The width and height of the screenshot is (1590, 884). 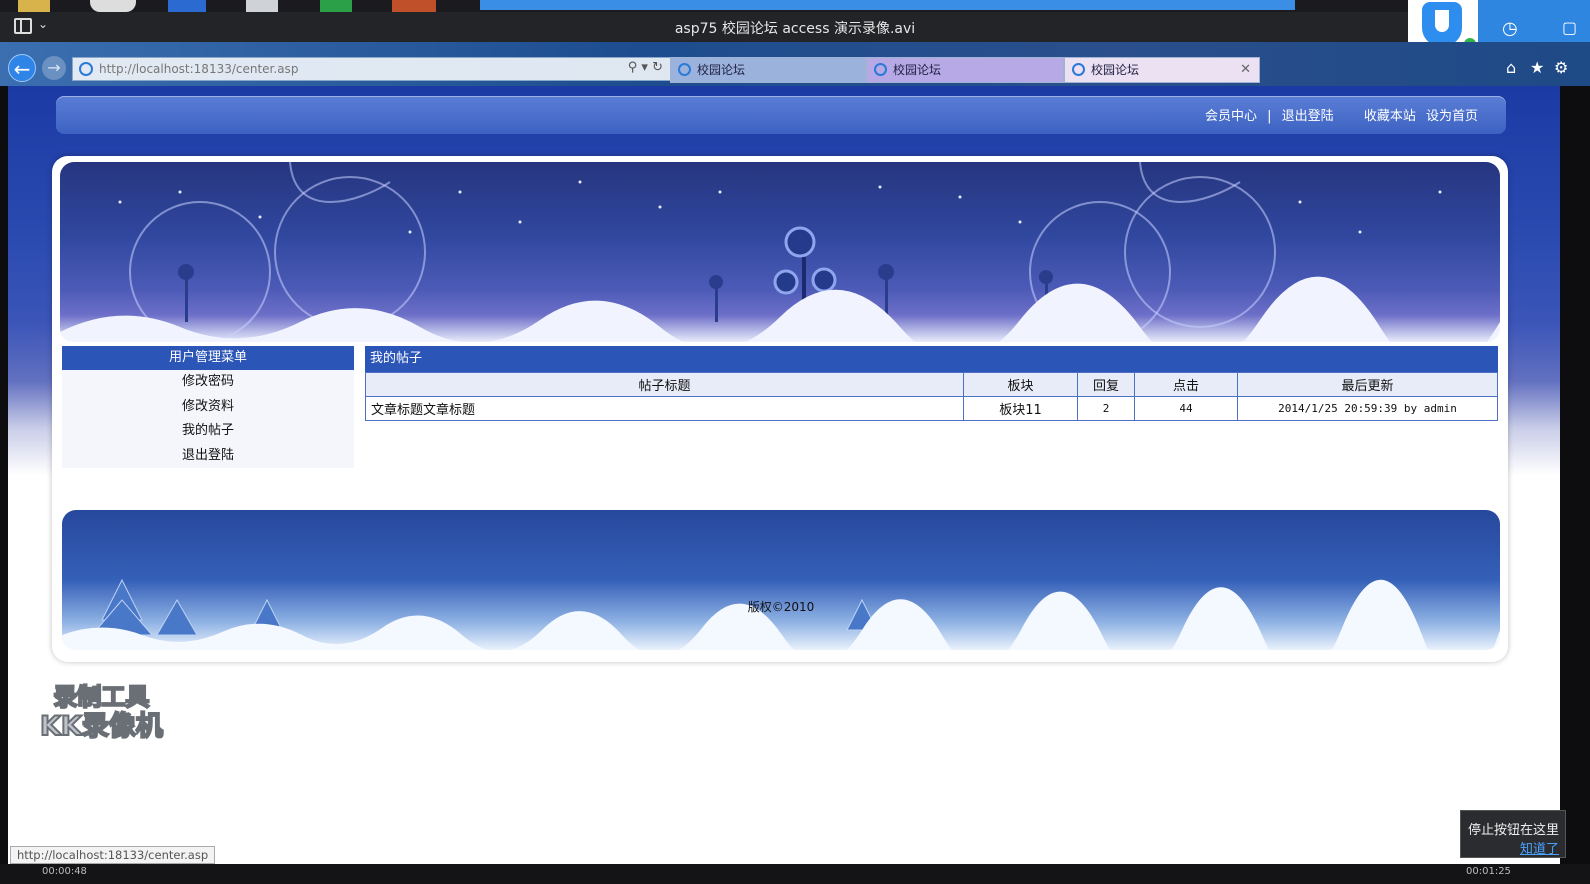 What do you see at coordinates (664, 408) in the screenshot?
I see `post-title-link: 文章标题文章标题` at bounding box center [664, 408].